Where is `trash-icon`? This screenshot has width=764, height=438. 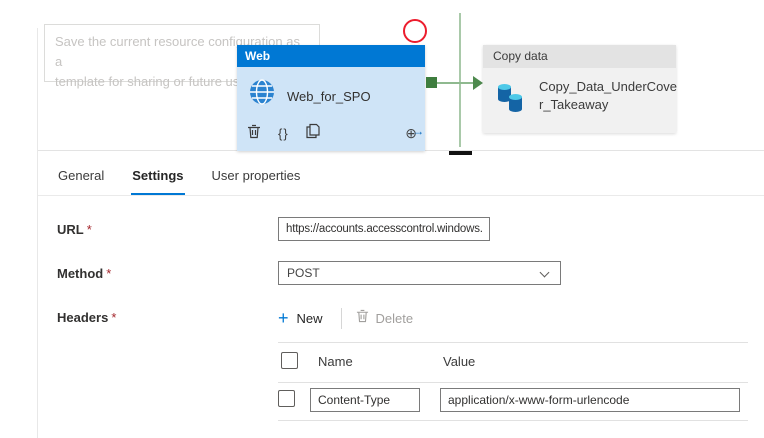
trash-icon is located at coordinates (362, 318).